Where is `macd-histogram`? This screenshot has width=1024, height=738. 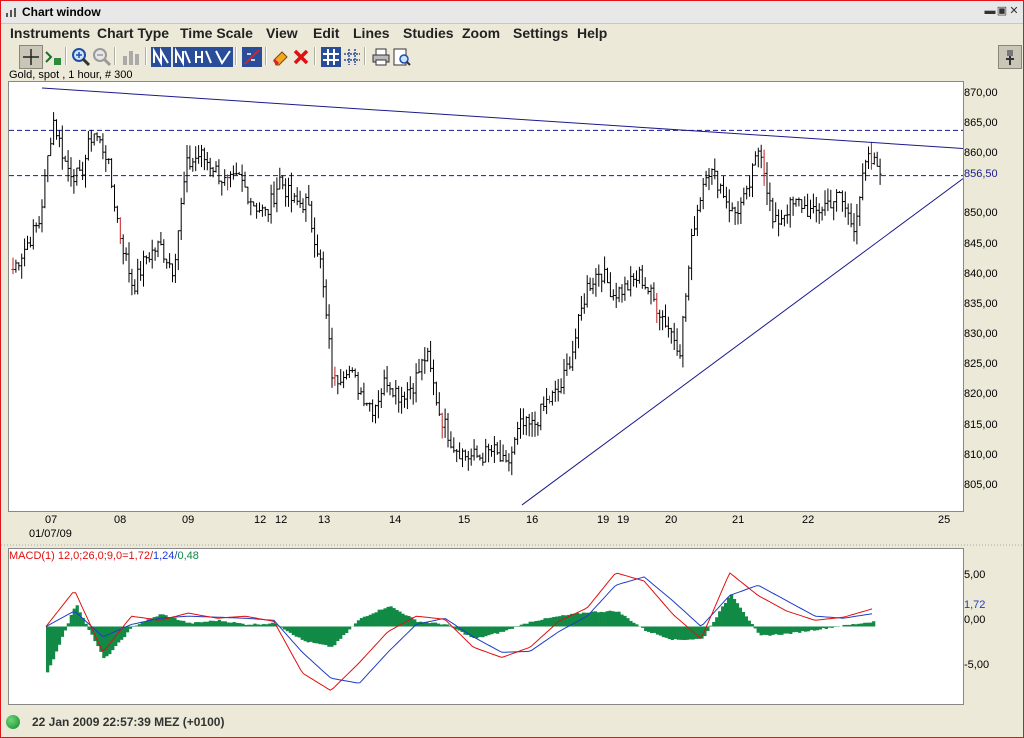
macd-histogram is located at coordinates (461, 633).